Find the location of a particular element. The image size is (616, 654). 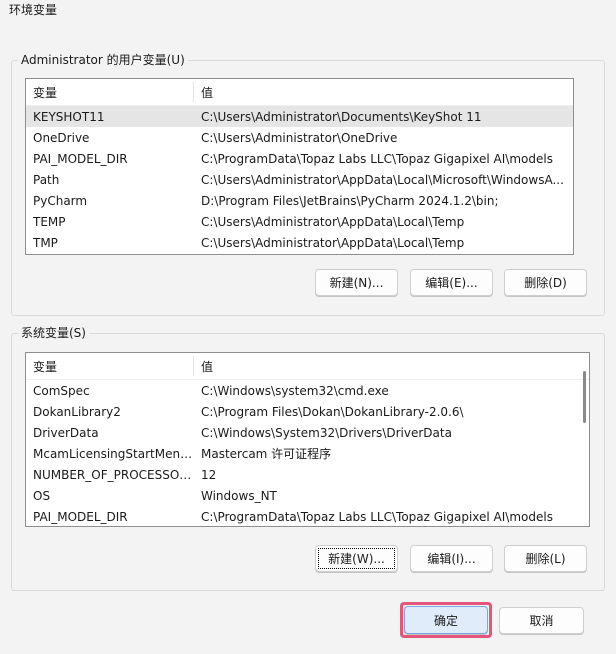

variable-value: 12 is located at coordinates (209, 474).